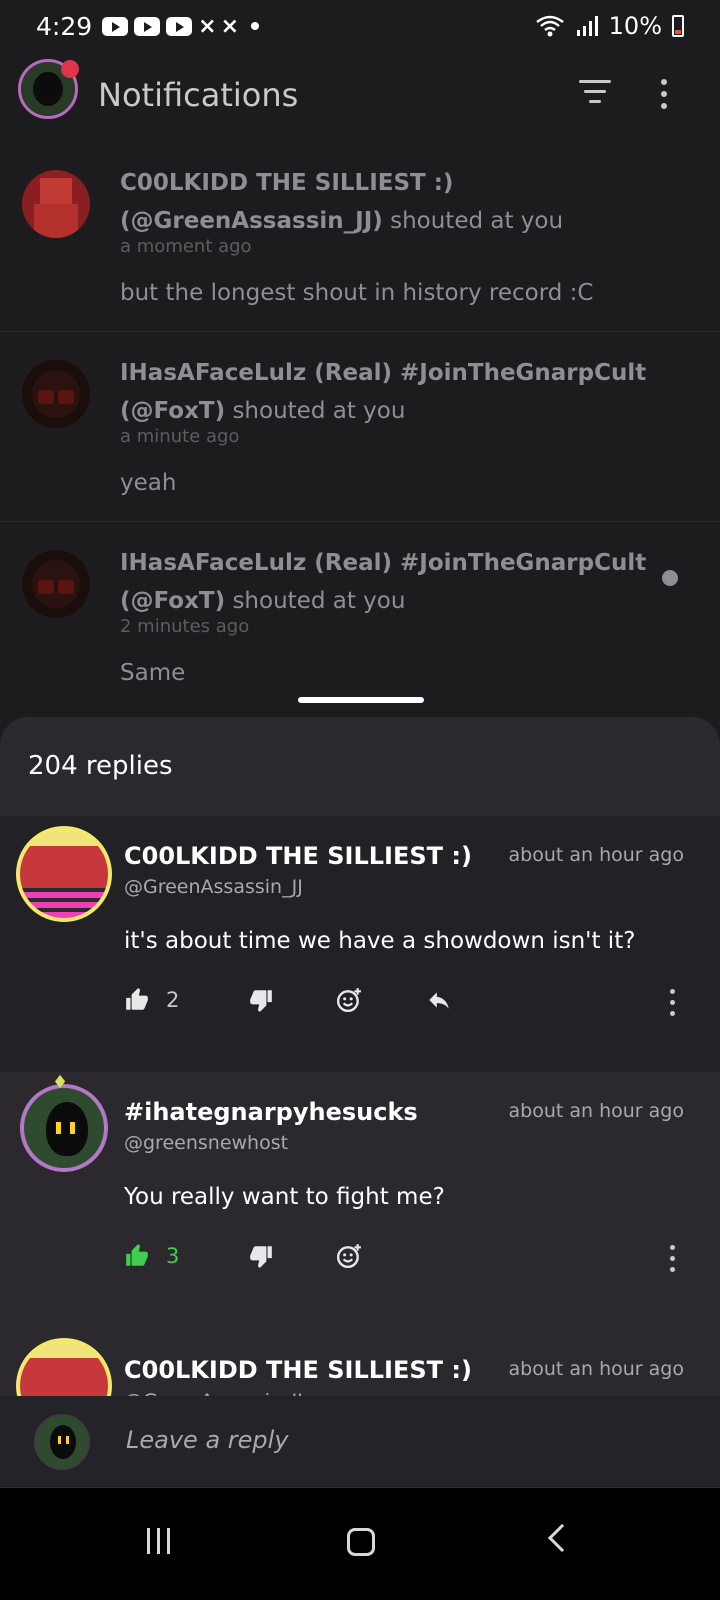  I want to click on notification-badge, so click(70, 69).